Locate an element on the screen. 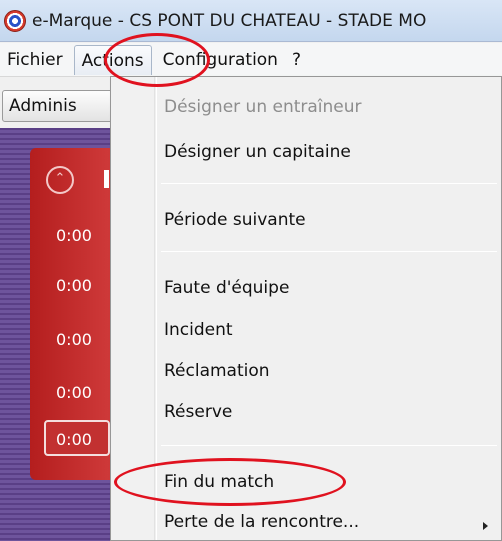 This screenshot has width=502, height=541. menu-item-faute-equipe: Faute d'équipe is located at coordinates (226, 288).